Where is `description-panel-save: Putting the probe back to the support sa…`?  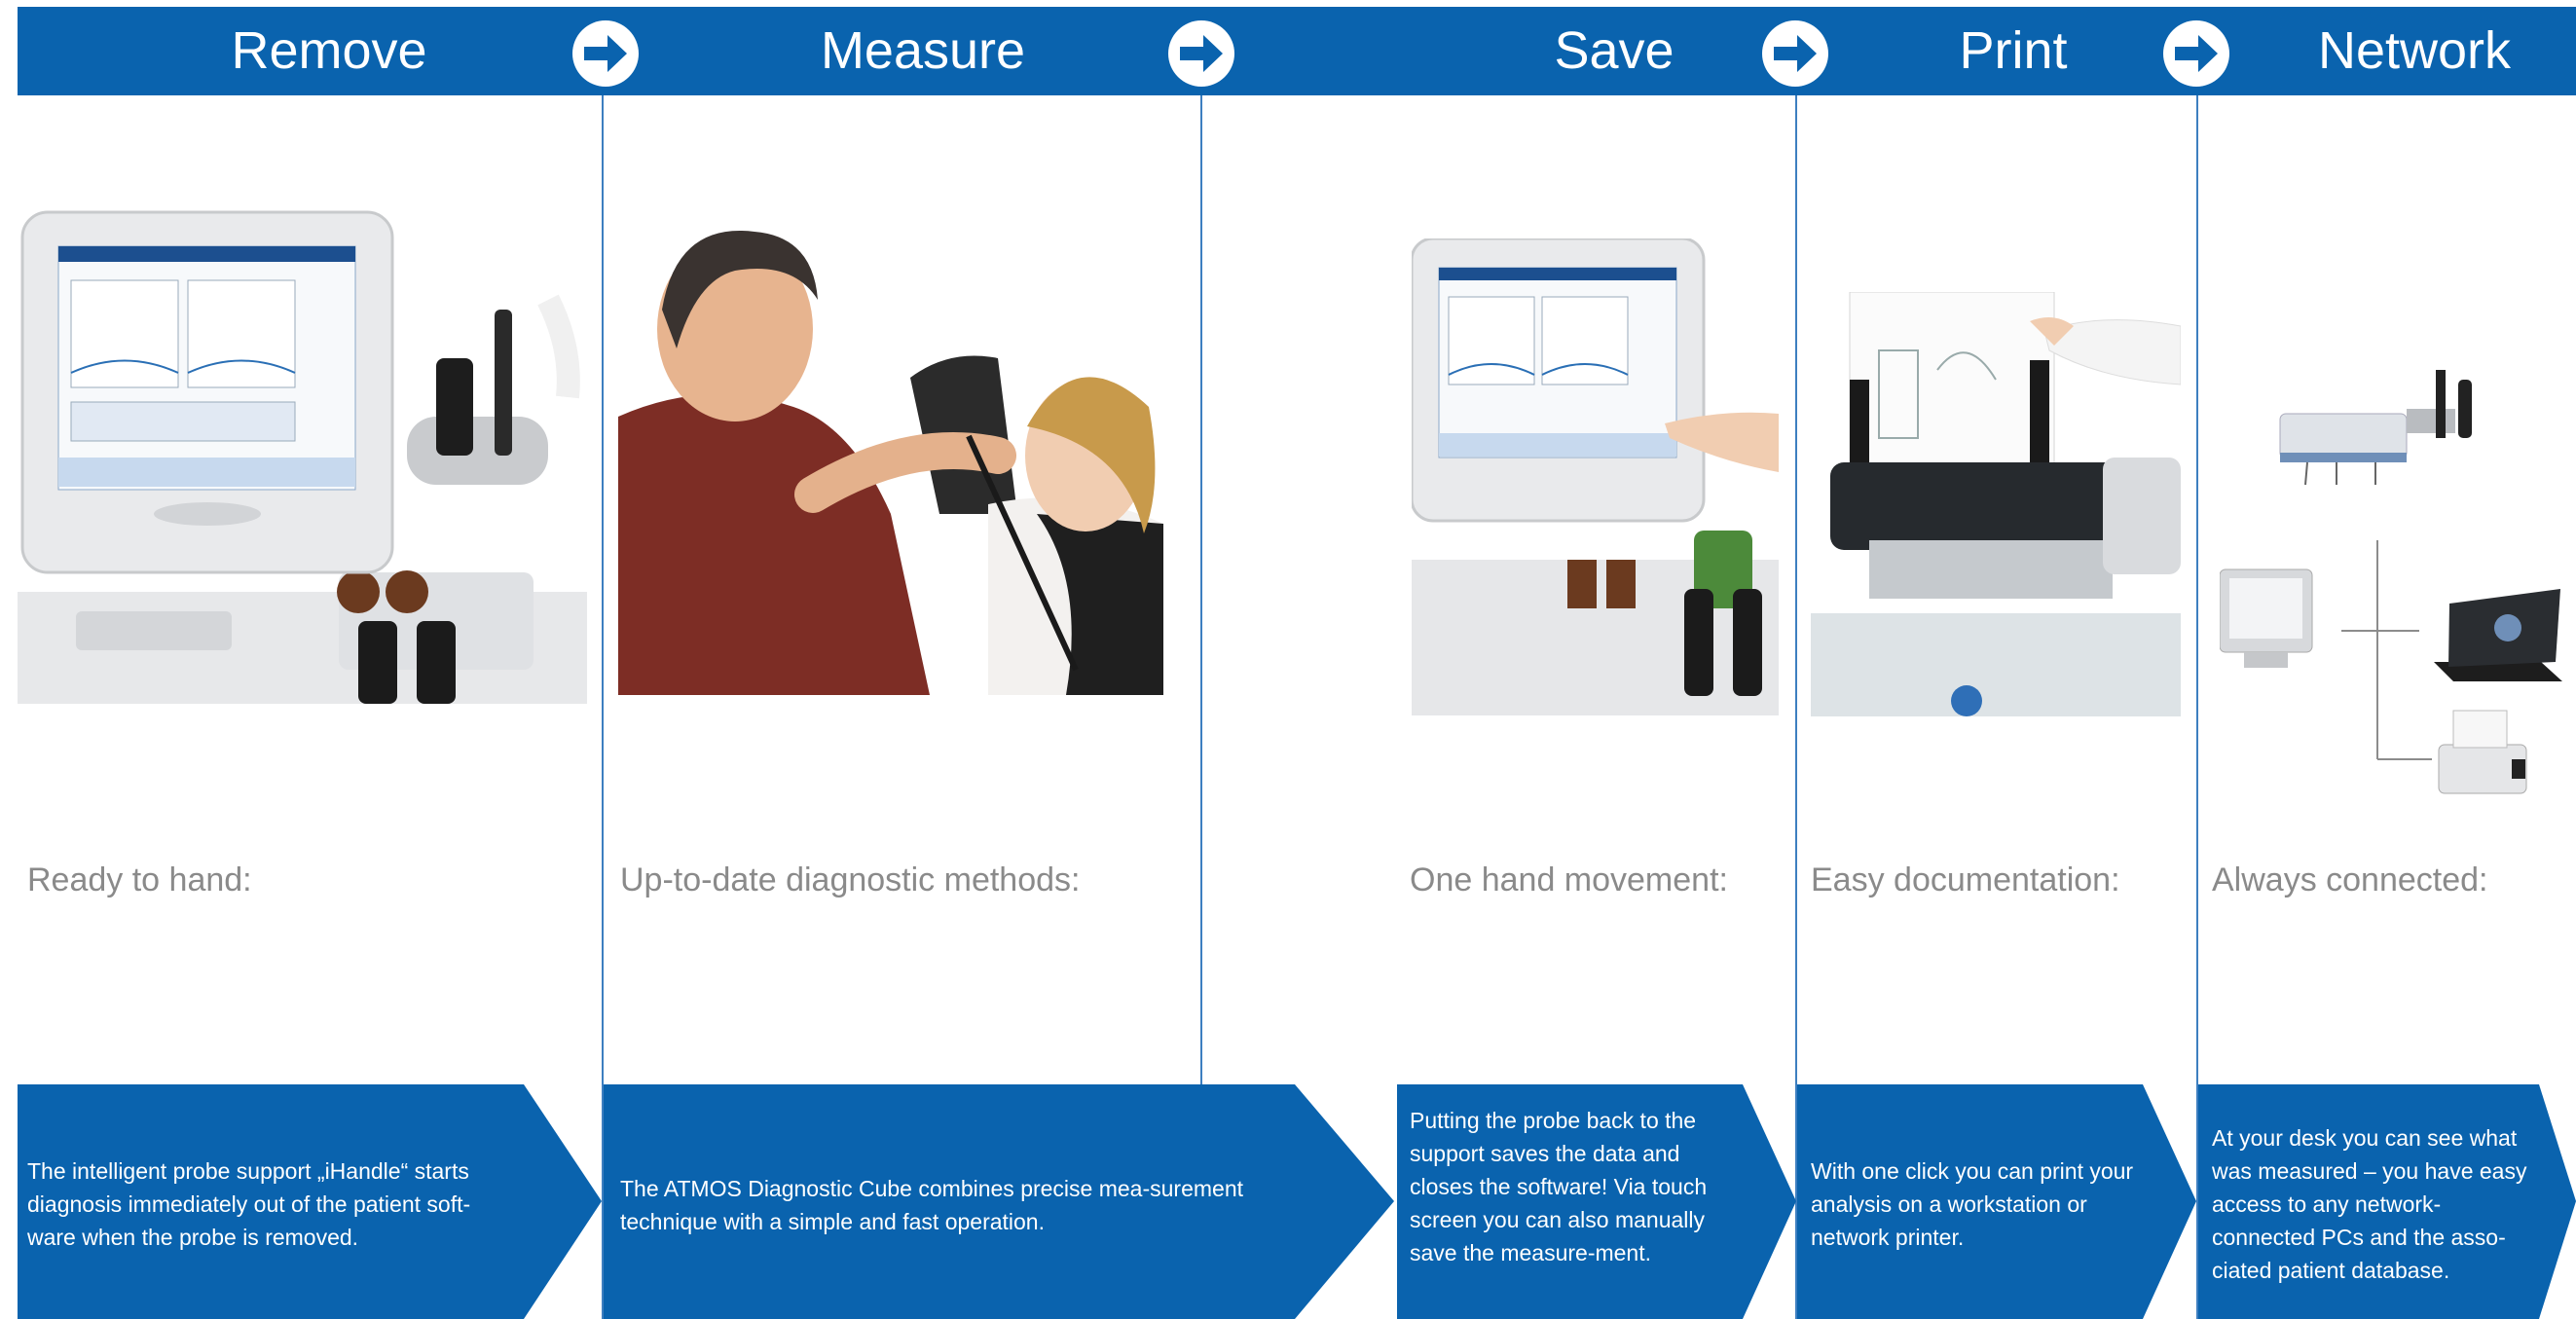
description-panel-save: Putting the probe back to the support sa… is located at coordinates (1596, 1201).